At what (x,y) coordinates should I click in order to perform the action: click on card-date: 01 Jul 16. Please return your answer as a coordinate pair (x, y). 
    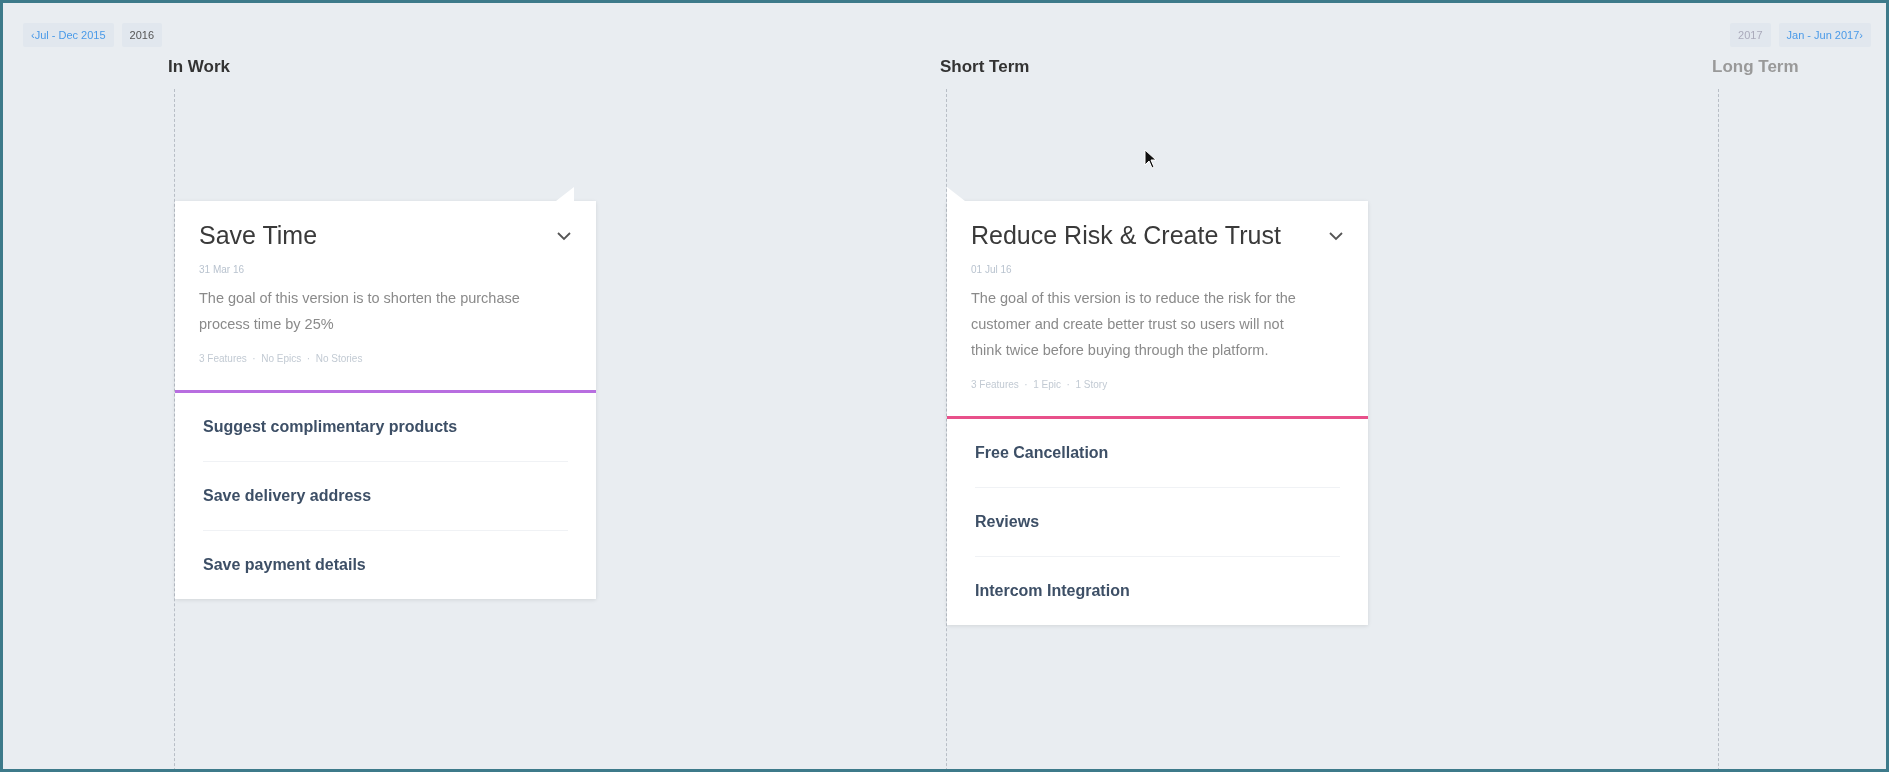
    Looking at the image, I should click on (992, 269).